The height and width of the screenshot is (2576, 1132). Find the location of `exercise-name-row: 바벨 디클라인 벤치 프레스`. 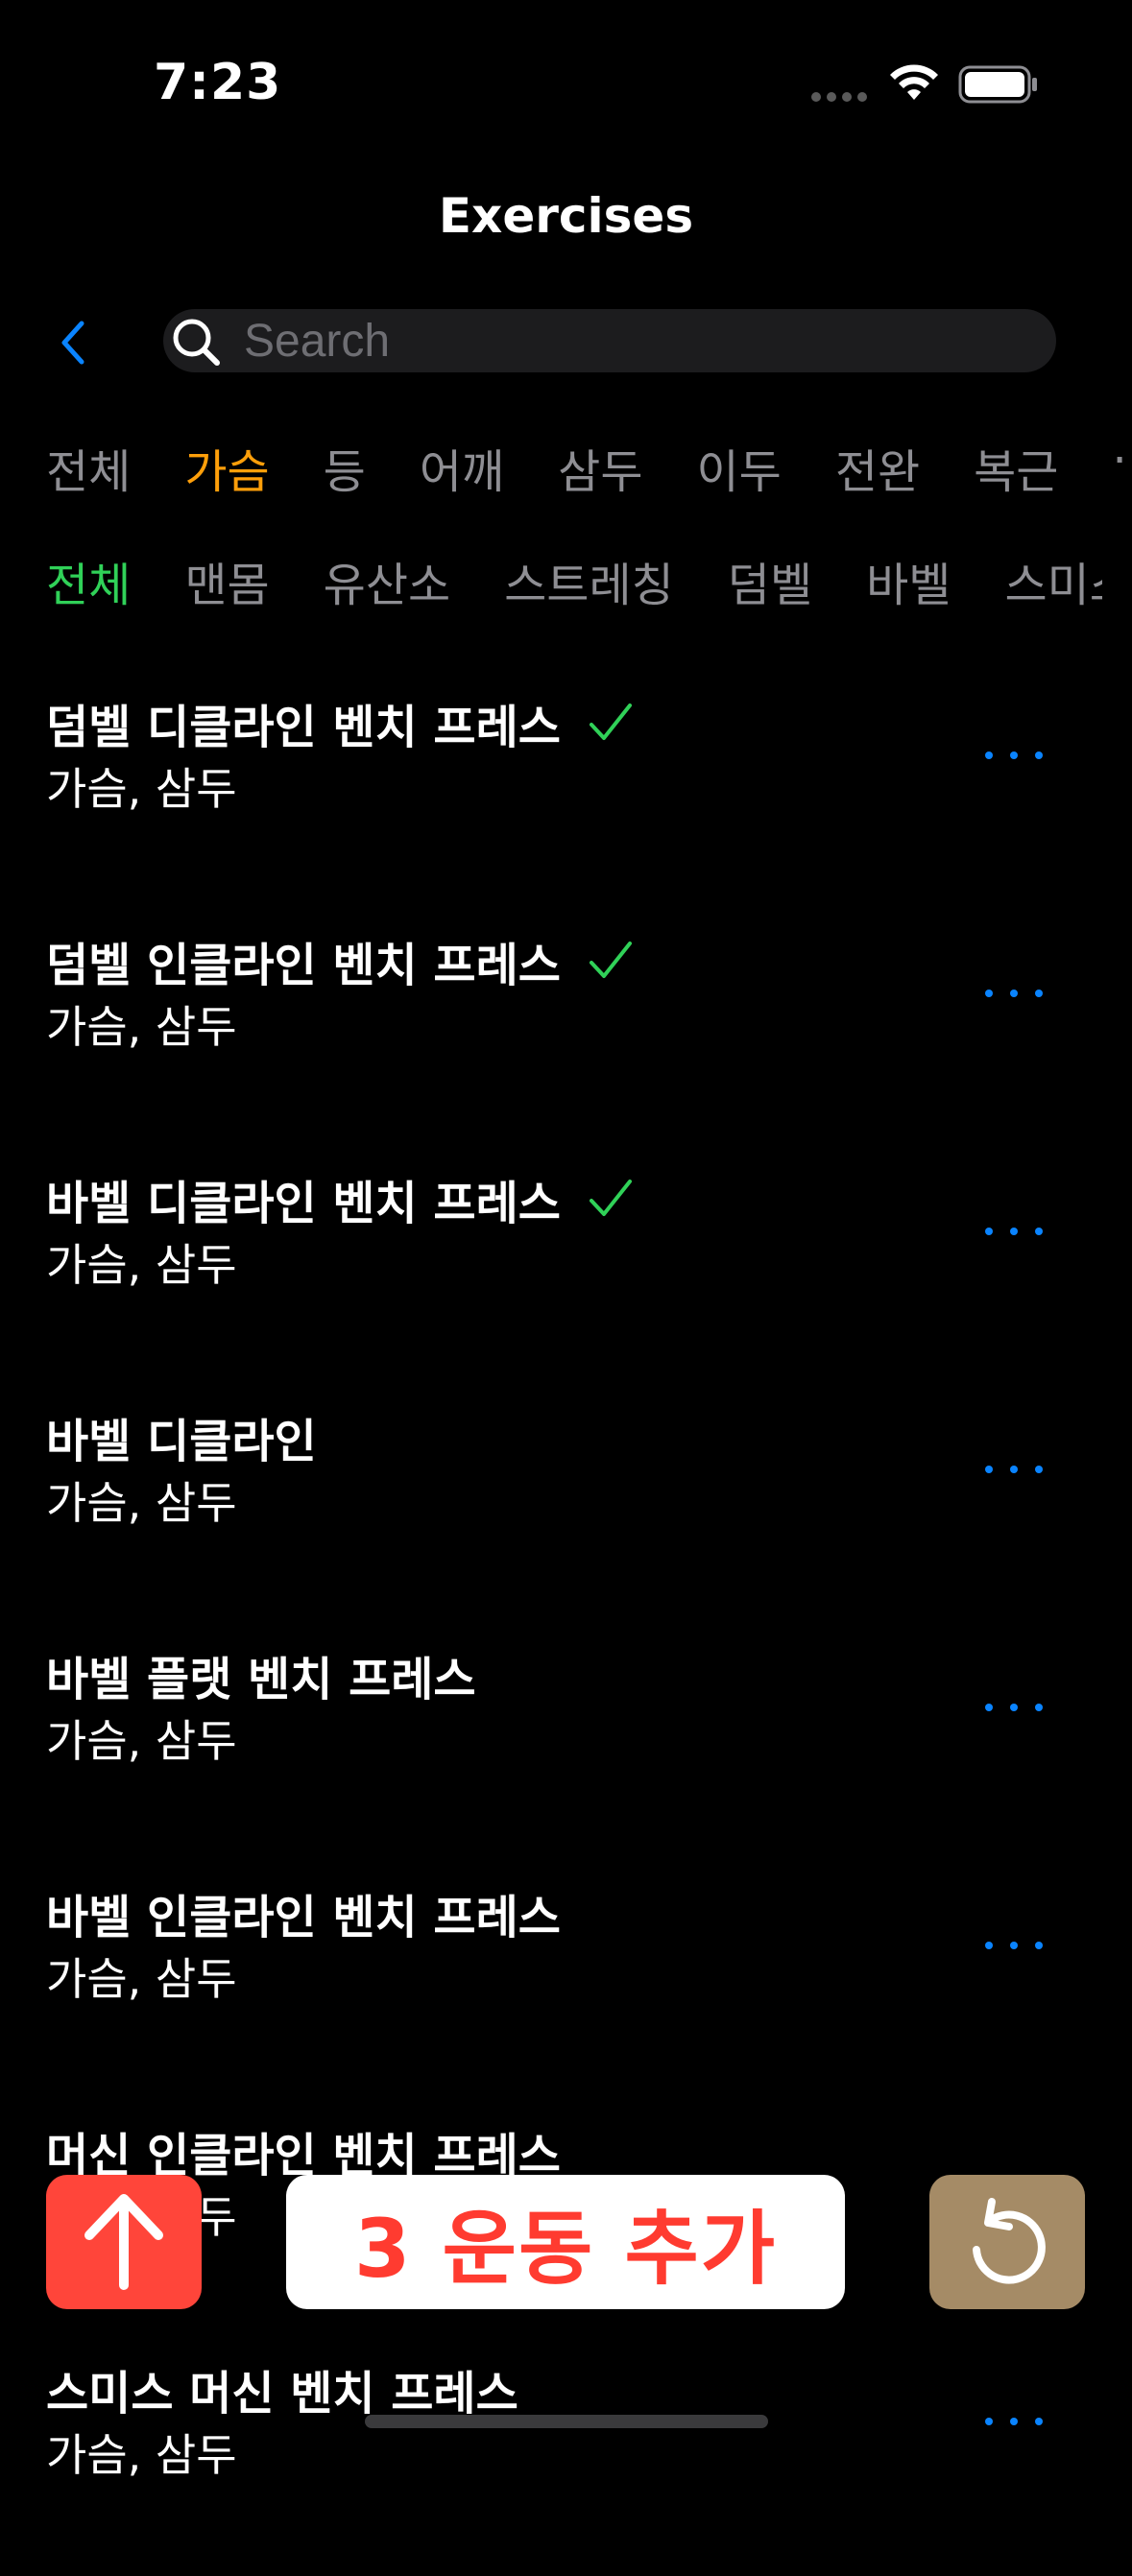

exercise-name-row: 바벨 디클라인 벤치 프레스 is located at coordinates (340, 1198).